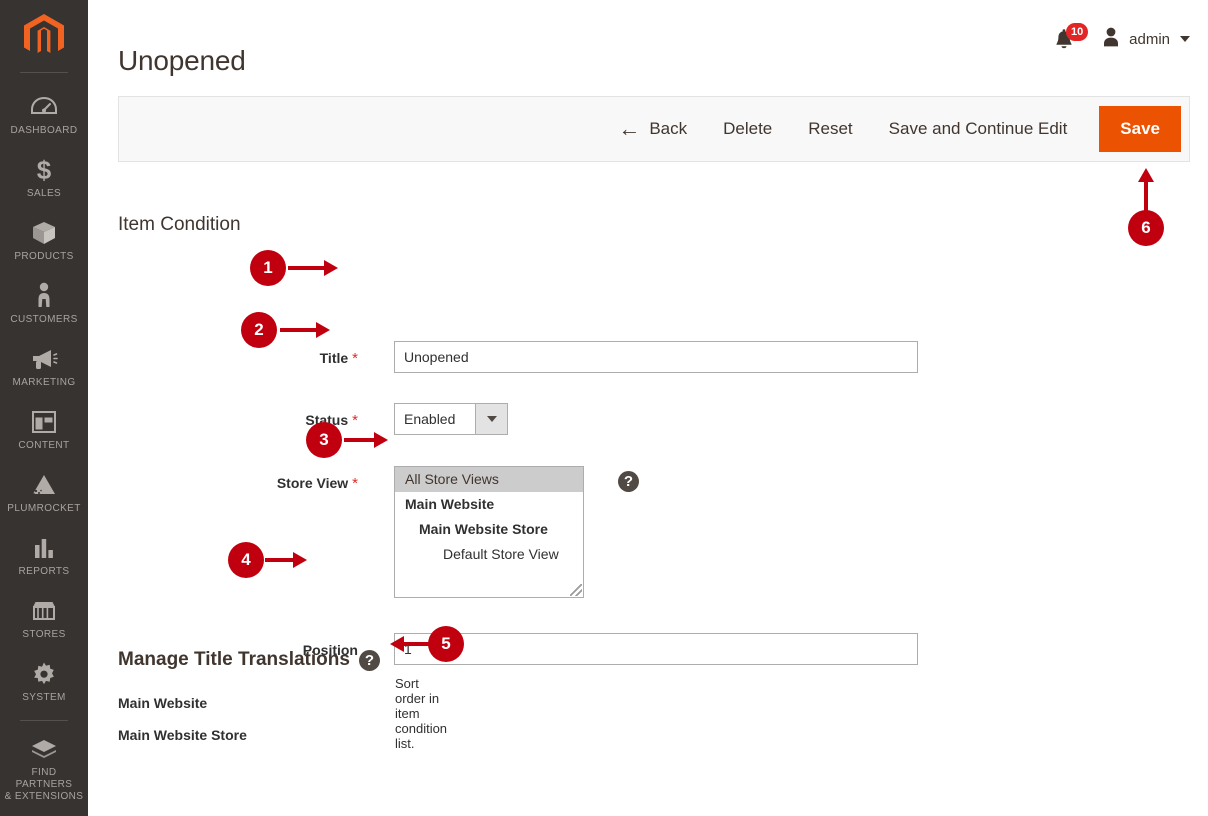 The width and height of the screenshot is (1208, 816). What do you see at coordinates (628, 481) in the screenshot?
I see `store-view-help-icon: ?` at bounding box center [628, 481].